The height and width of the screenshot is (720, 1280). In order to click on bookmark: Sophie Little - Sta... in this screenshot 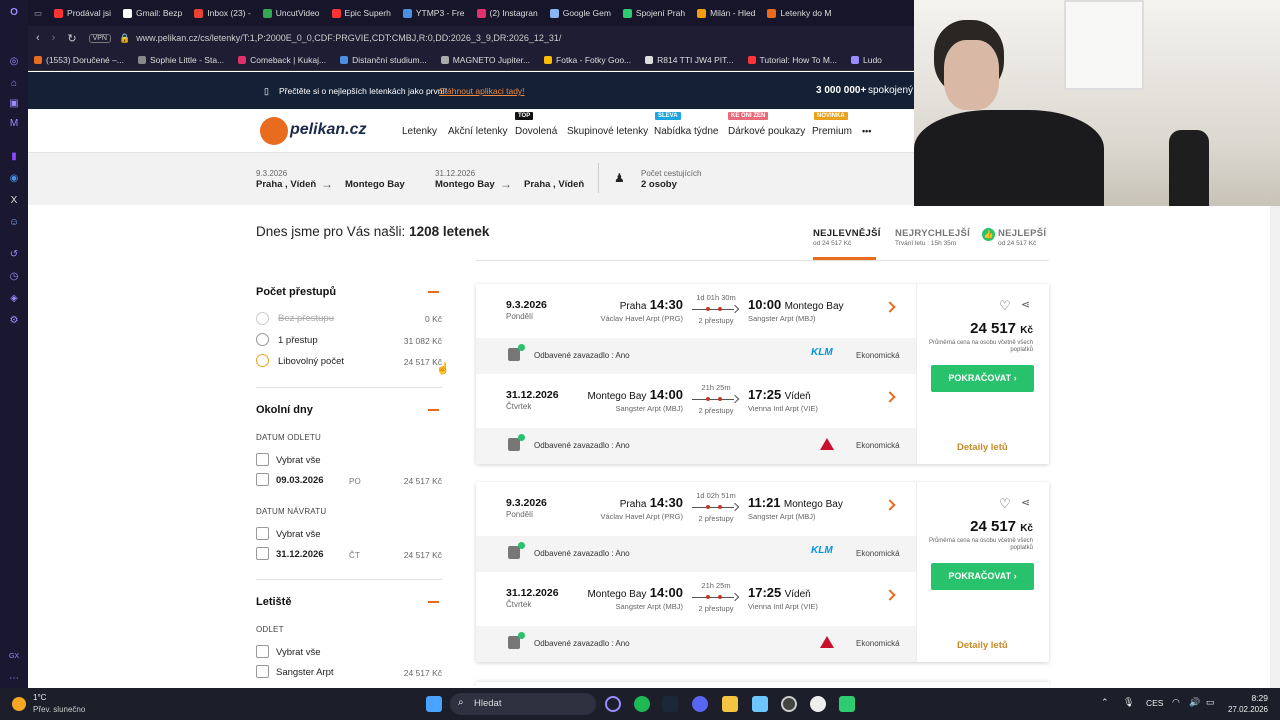, I will do `click(181, 60)`.